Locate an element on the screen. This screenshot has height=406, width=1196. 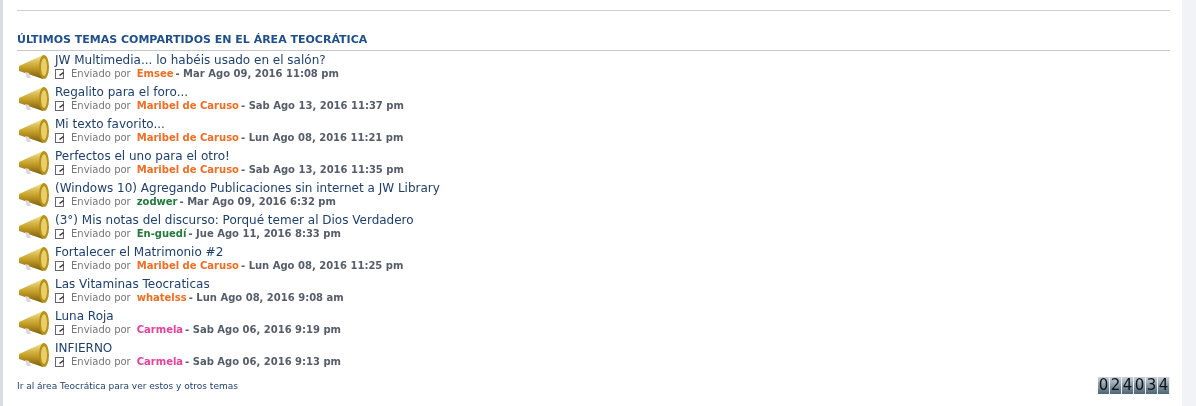
counter-digit: 2 is located at coordinates (1116, 385).